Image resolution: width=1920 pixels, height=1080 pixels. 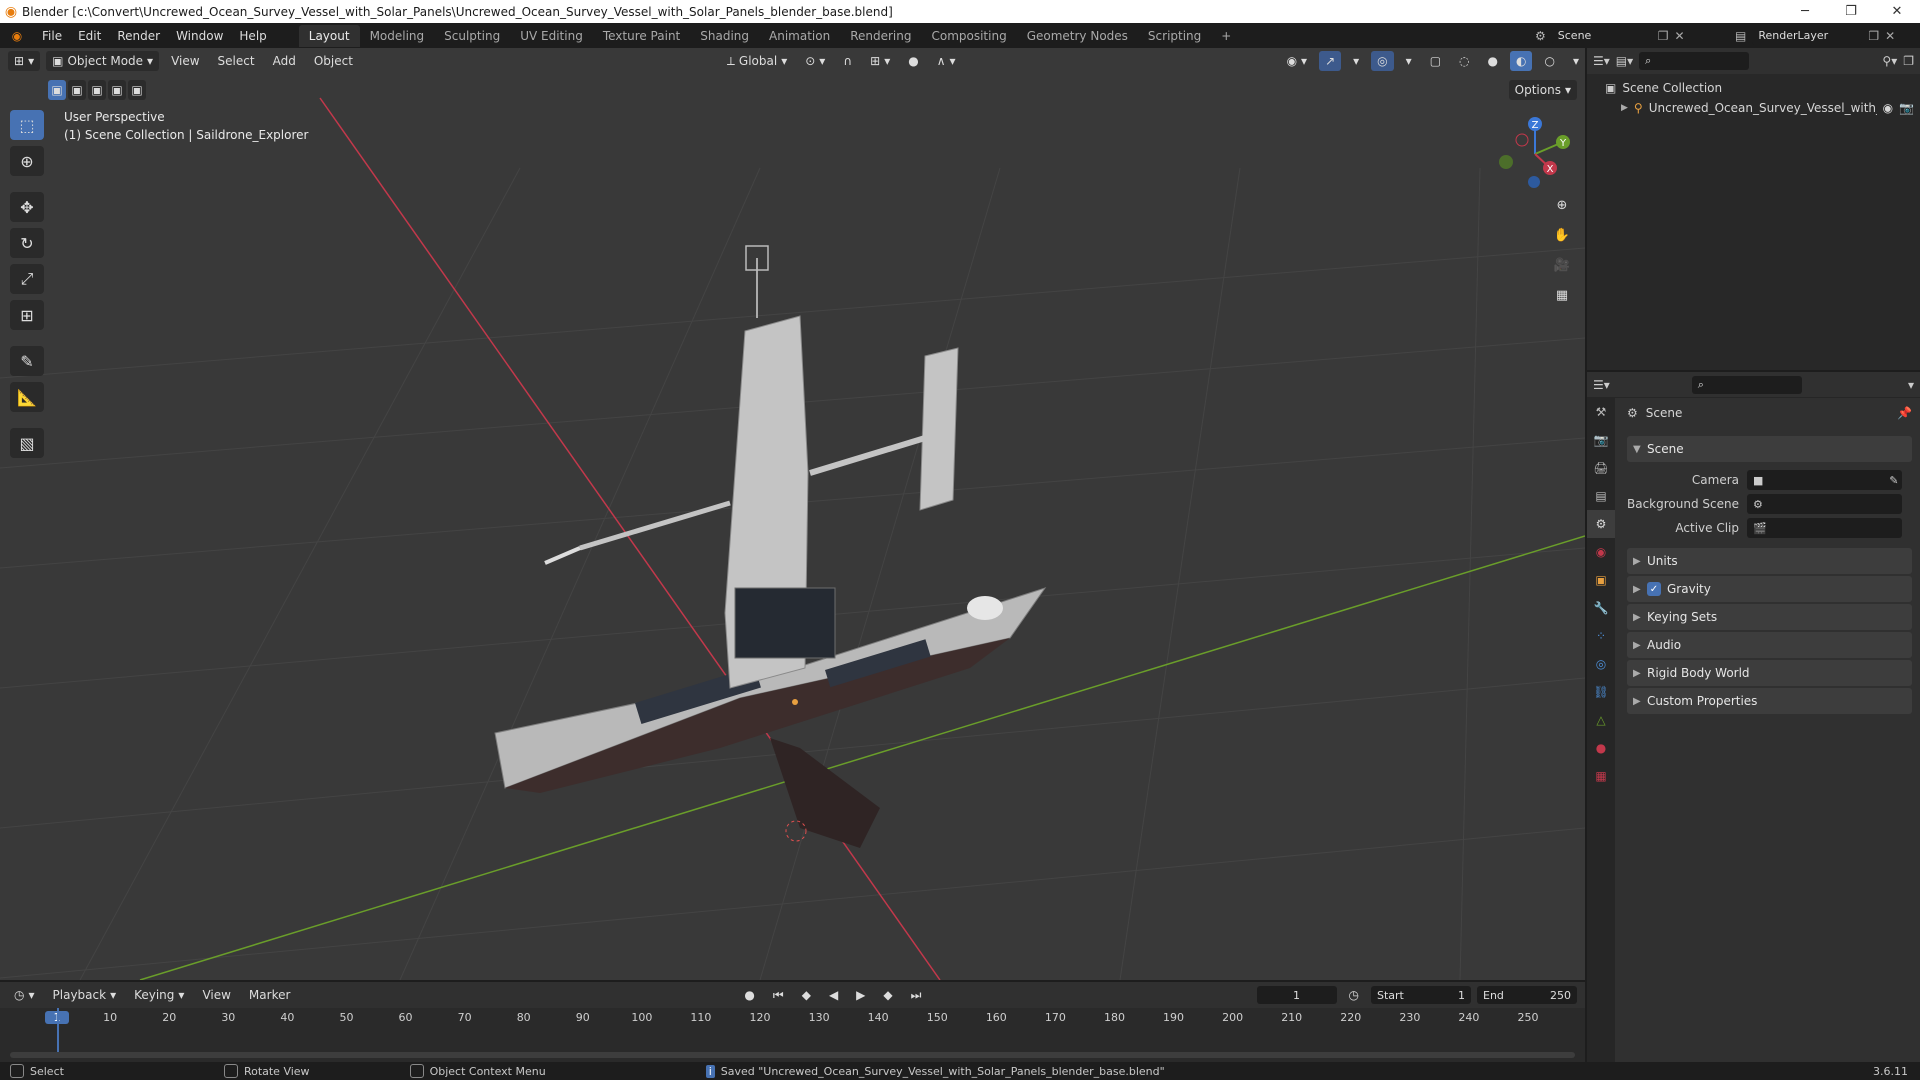 What do you see at coordinates (1635, 35) in the screenshot?
I see `scene-selector: ⚙ Scene ❐ ✕` at bounding box center [1635, 35].